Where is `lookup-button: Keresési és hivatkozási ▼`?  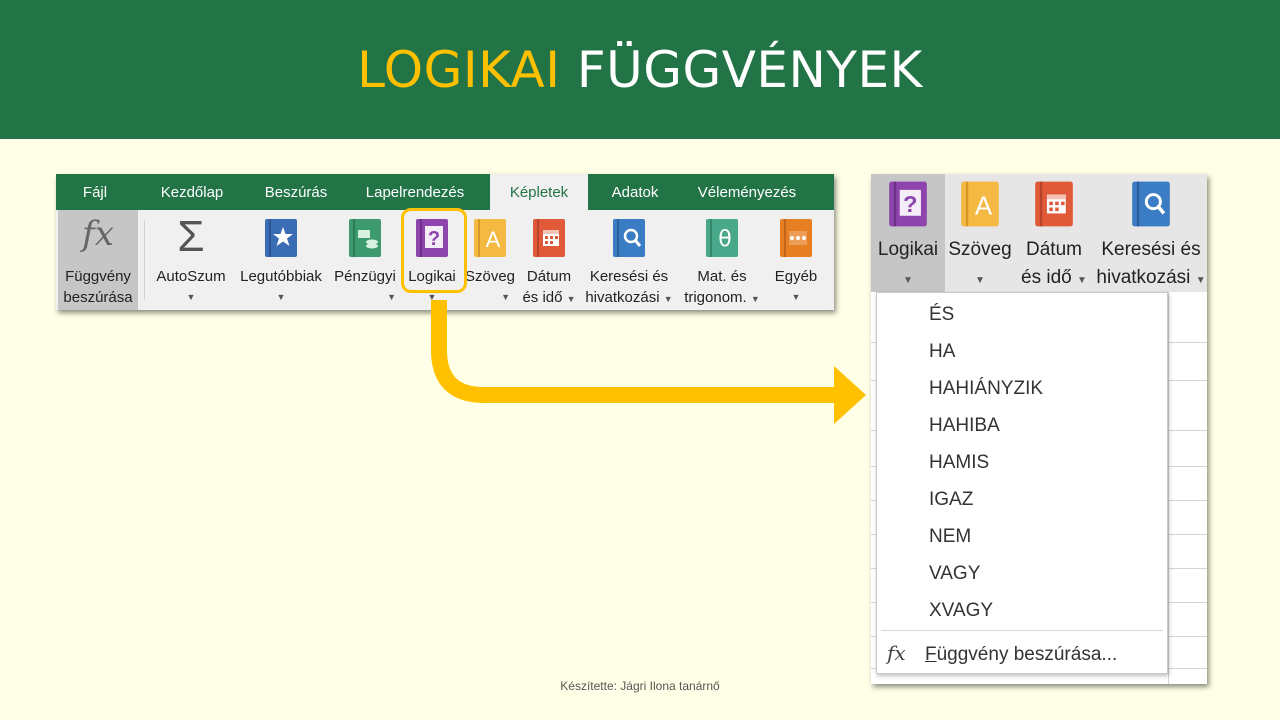
lookup-button: Keresési és hivatkozási ▼ is located at coordinates (1151, 233).